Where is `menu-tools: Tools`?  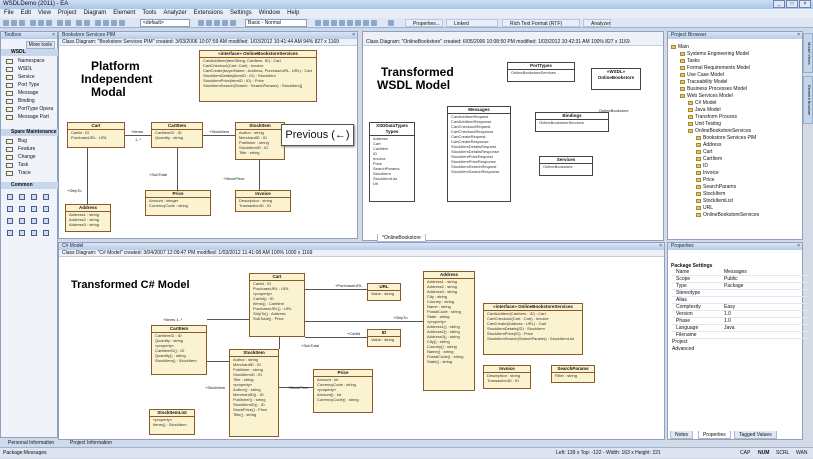
menu-tools: Tools is located at coordinates (149, 13).